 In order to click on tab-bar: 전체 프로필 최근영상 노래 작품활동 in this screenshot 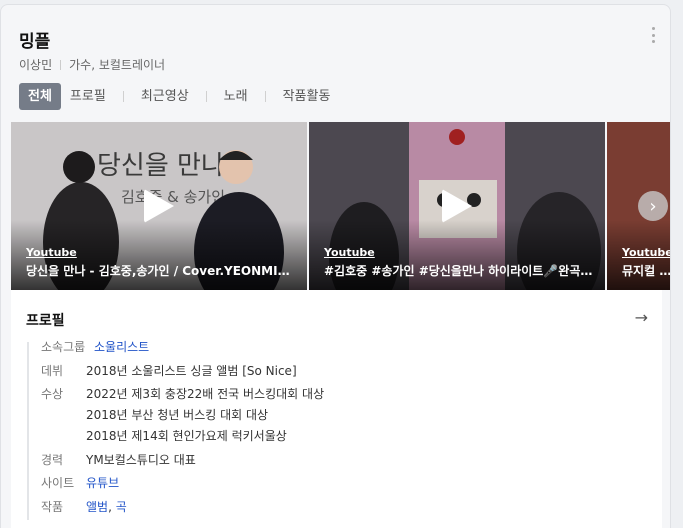, I will do `click(179, 96)`.